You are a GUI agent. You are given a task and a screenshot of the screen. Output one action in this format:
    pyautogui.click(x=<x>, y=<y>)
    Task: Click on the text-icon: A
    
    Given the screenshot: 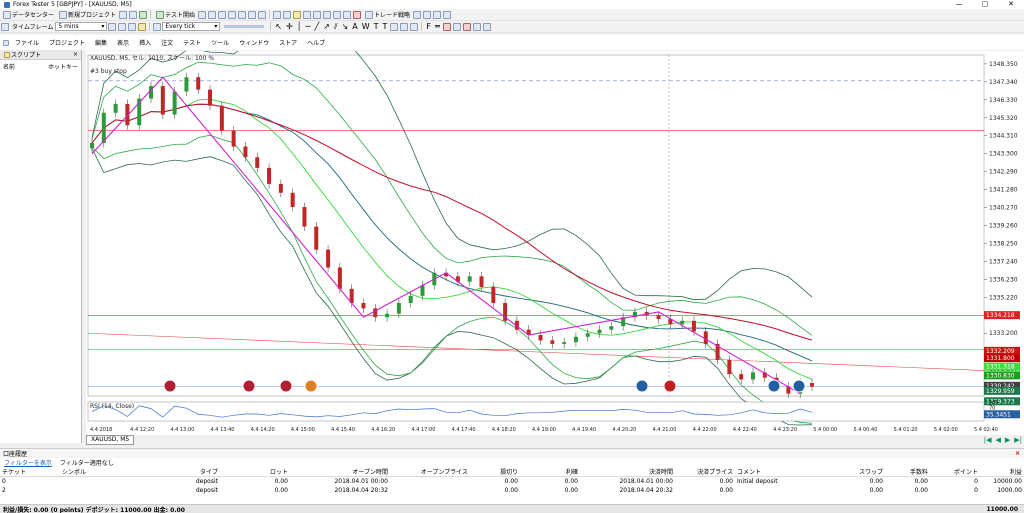 What is the action you would take?
    pyautogui.click(x=354, y=27)
    